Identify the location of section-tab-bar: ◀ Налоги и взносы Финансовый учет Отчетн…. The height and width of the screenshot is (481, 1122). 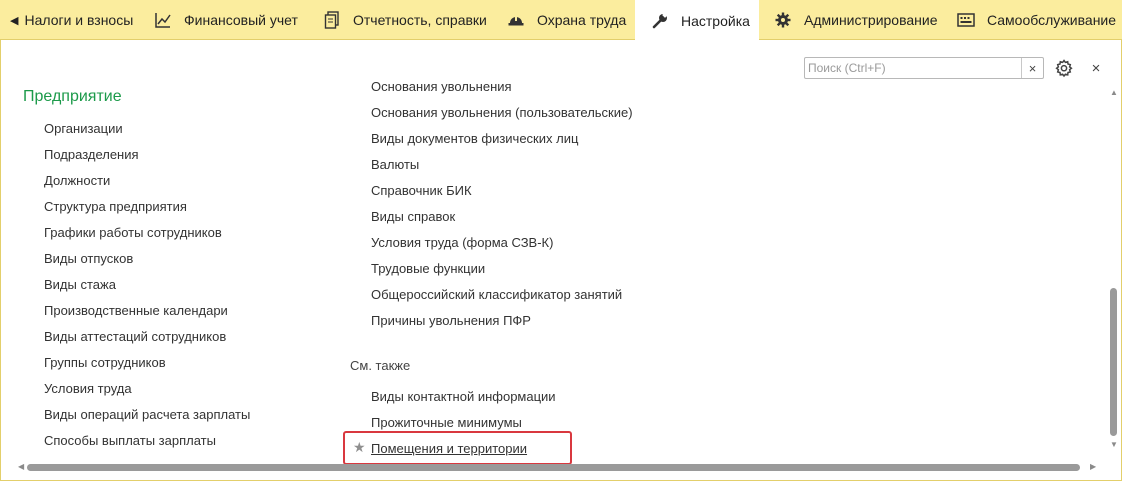
(561, 20).